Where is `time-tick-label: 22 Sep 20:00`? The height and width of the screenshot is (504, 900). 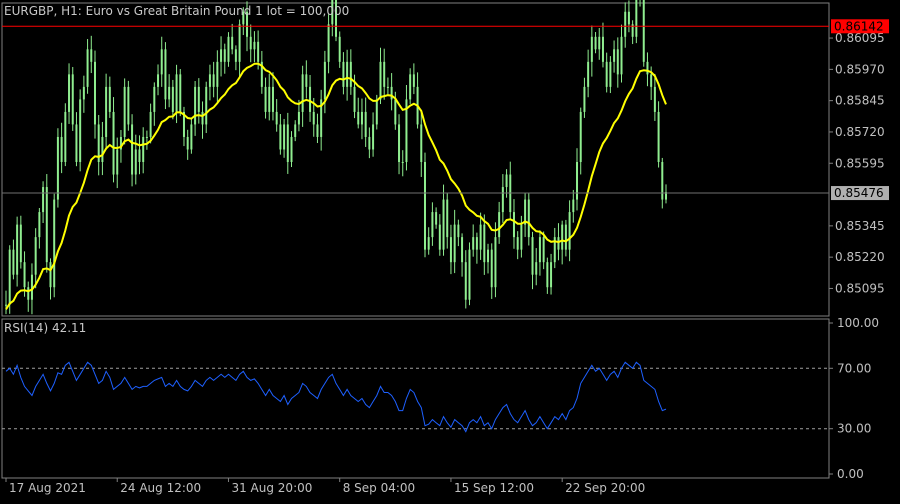
time-tick-label: 22 Sep 20:00 is located at coordinates (605, 488).